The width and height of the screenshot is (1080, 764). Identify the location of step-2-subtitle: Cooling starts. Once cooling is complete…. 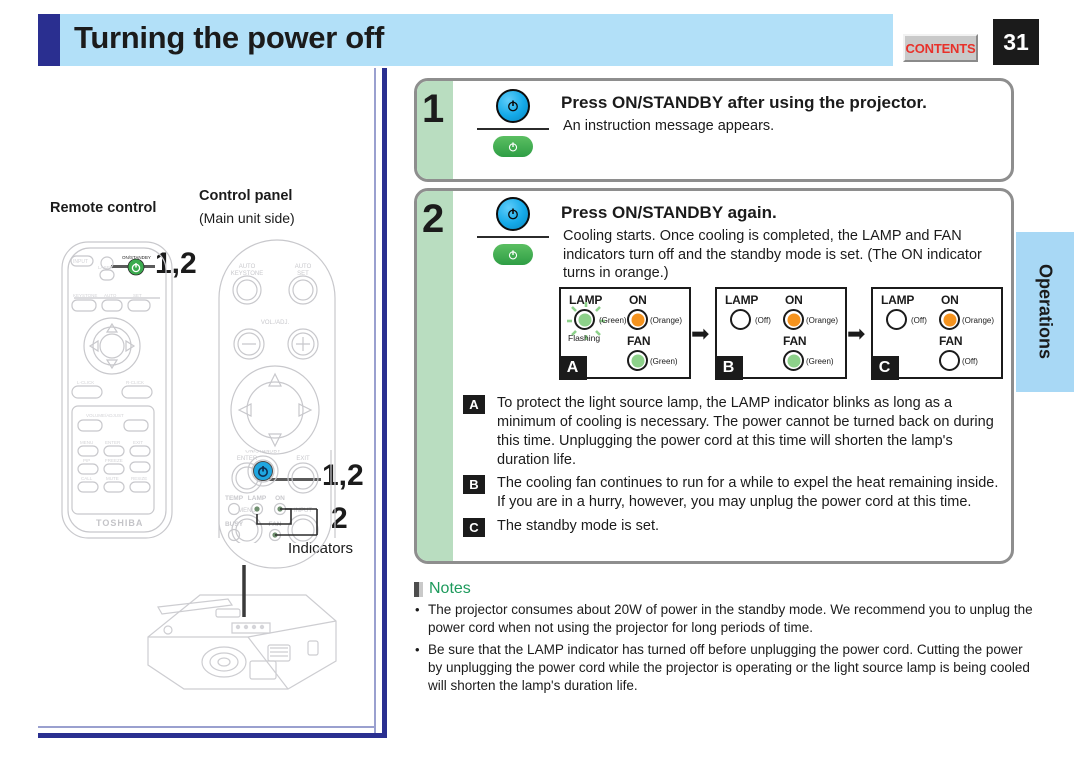
(772, 255).